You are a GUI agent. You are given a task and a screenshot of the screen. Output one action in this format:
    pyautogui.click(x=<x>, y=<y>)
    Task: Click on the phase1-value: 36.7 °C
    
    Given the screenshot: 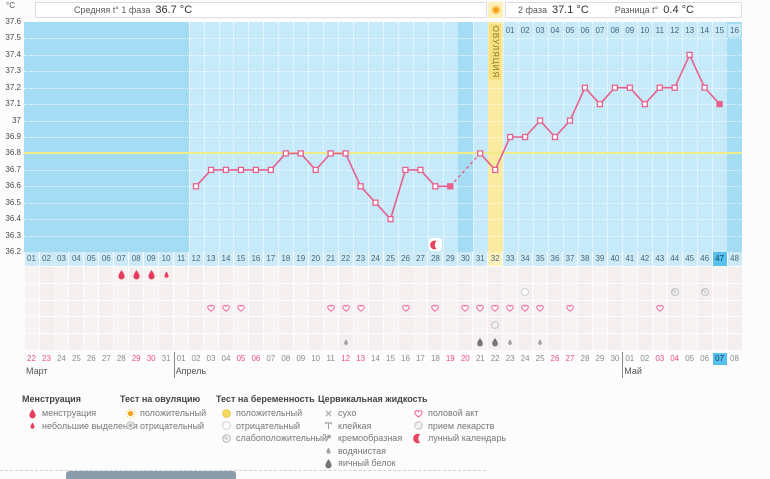 What is the action you would take?
    pyautogui.click(x=174, y=10)
    